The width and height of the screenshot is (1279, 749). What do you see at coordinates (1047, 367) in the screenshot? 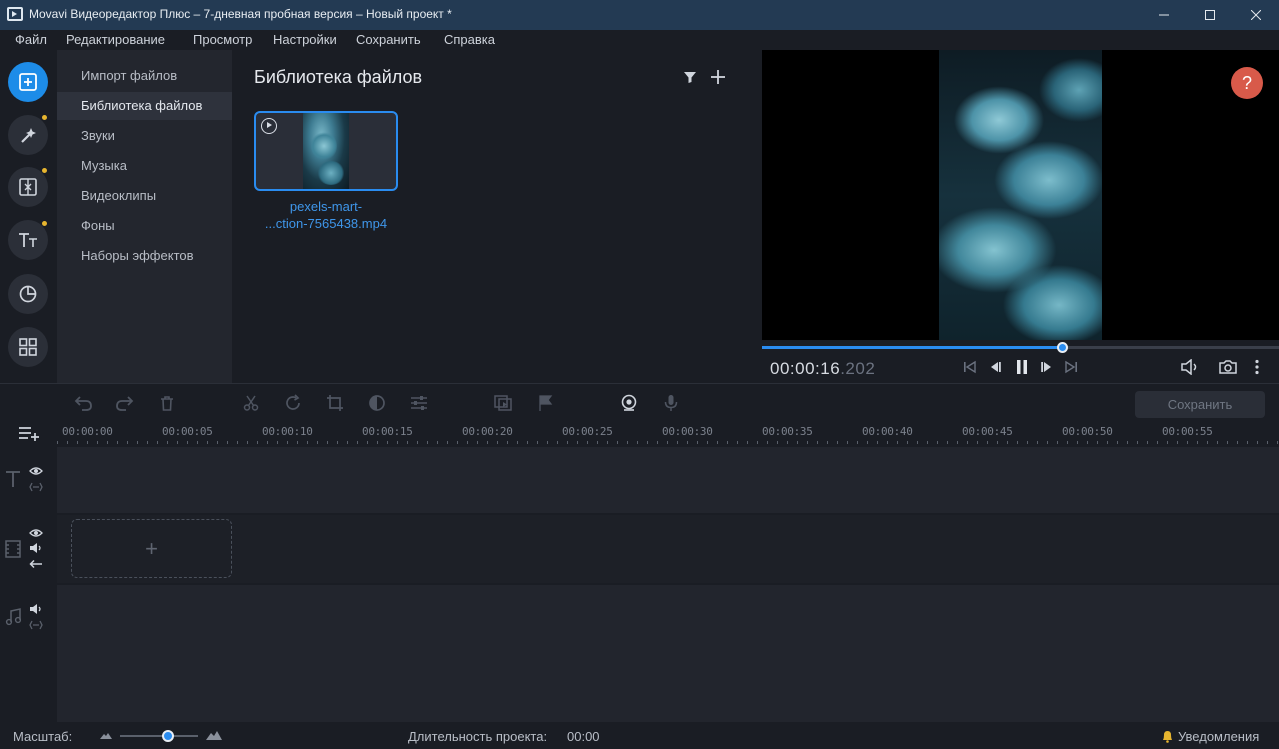
I see `next-frame-button` at bounding box center [1047, 367].